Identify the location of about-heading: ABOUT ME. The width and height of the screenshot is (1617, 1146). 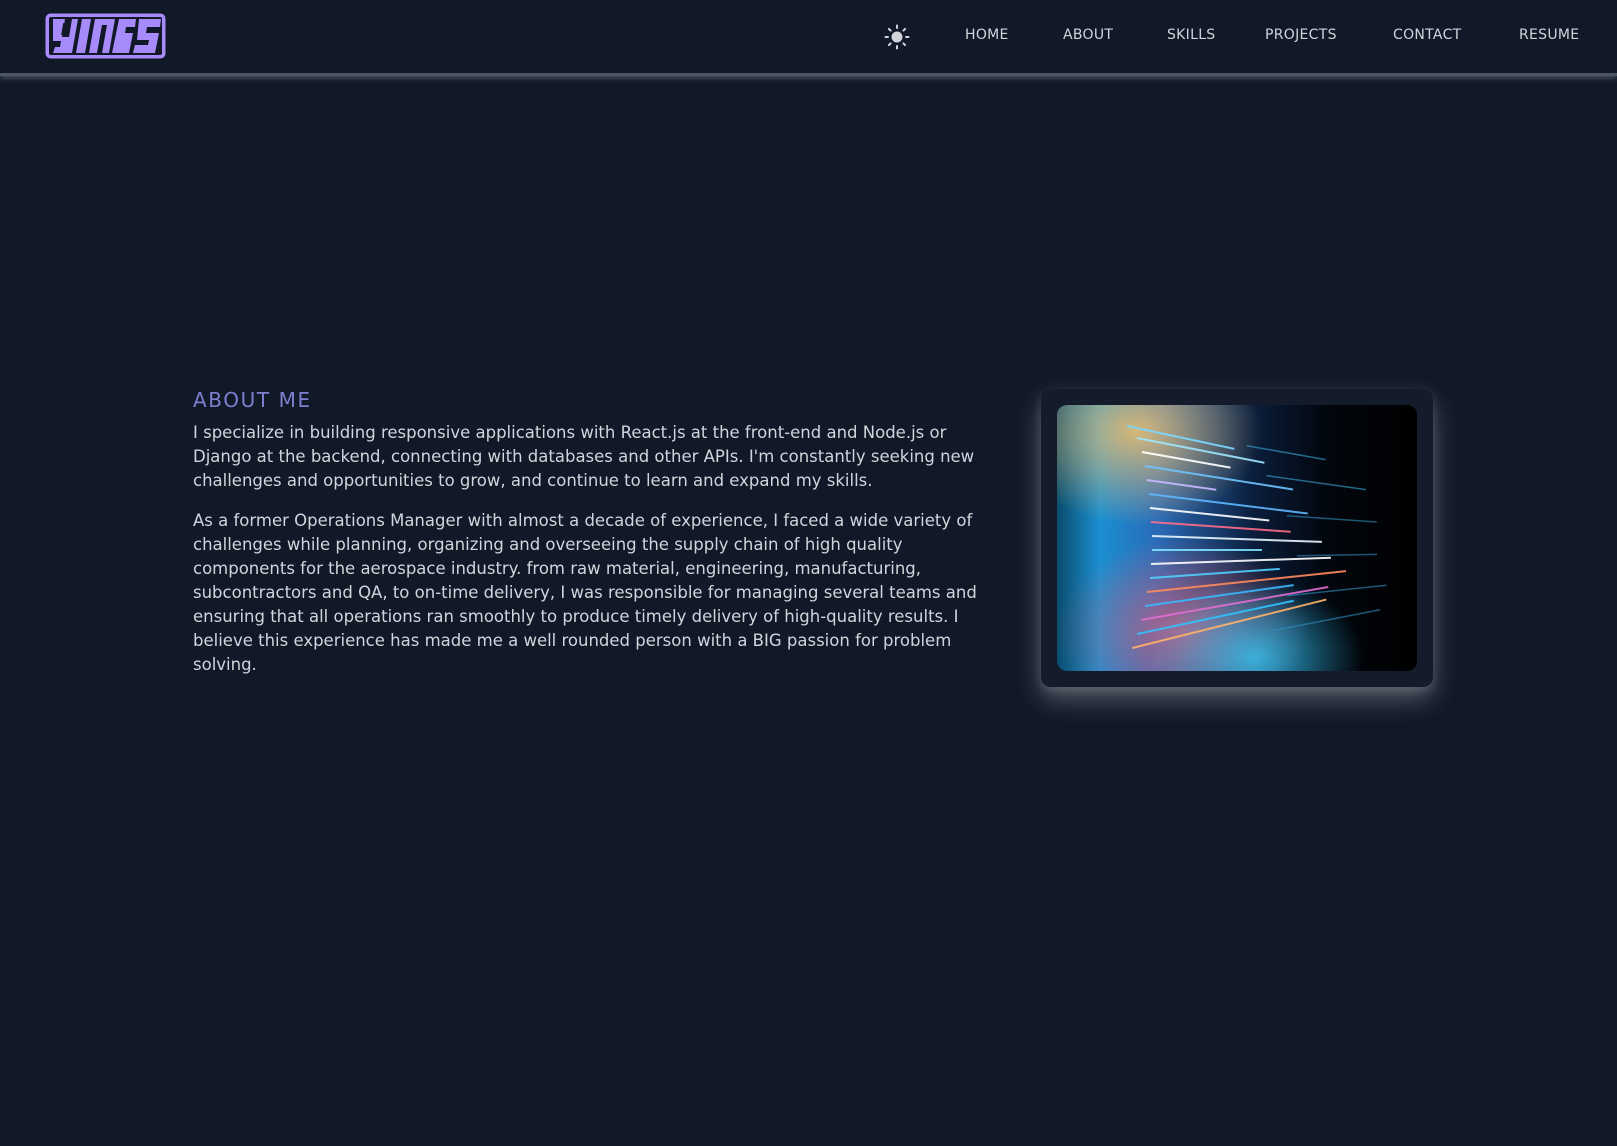
(252, 400).